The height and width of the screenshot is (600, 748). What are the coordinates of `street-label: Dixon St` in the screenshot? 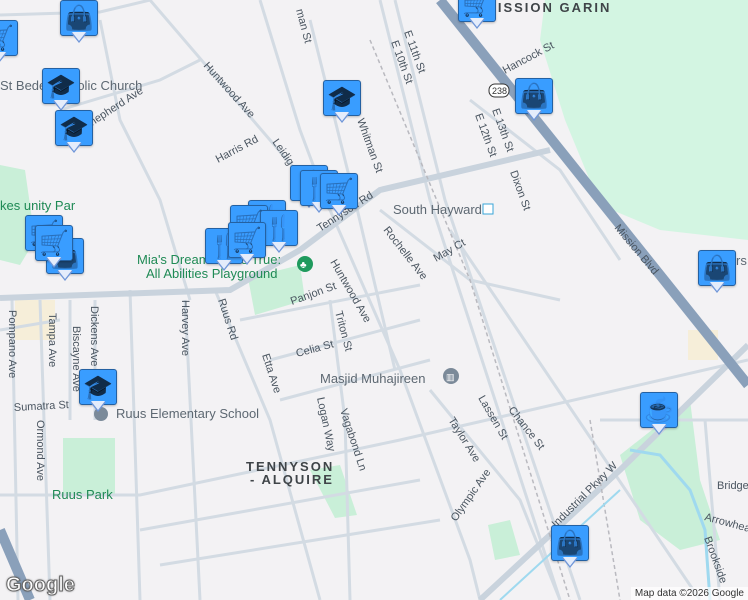 It's located at (519, 190).